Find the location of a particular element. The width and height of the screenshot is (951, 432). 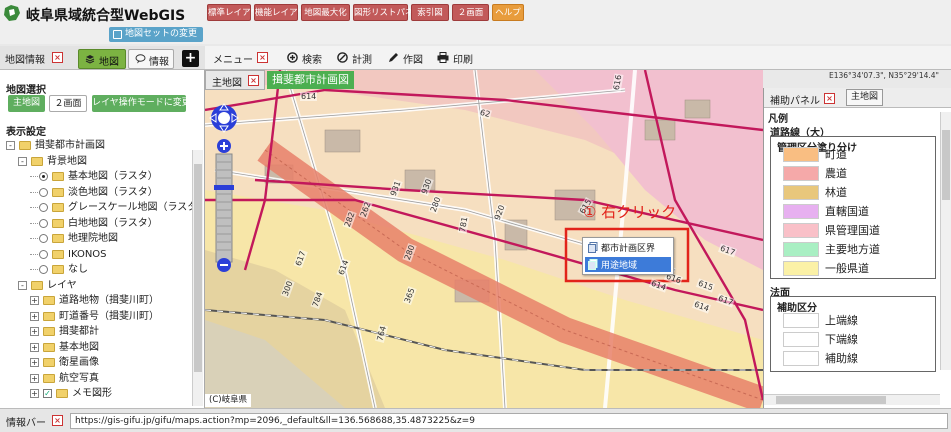

aux-scroll-thumb is located at coordinates (946, 165).